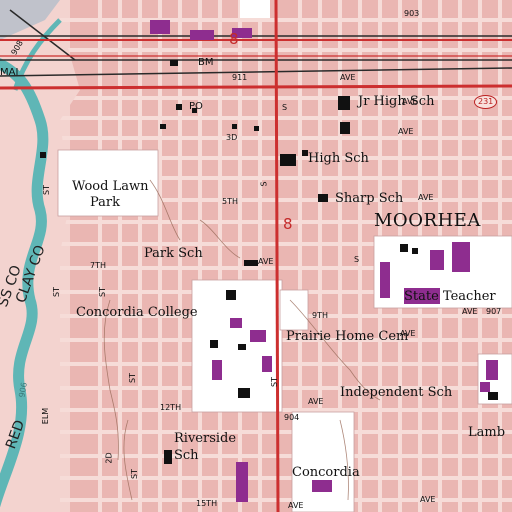  What do you see at coordinates (427, 220) in the screenshot?
I see `moorhead-label: MOORHEA` at bounding box center [427, 220].